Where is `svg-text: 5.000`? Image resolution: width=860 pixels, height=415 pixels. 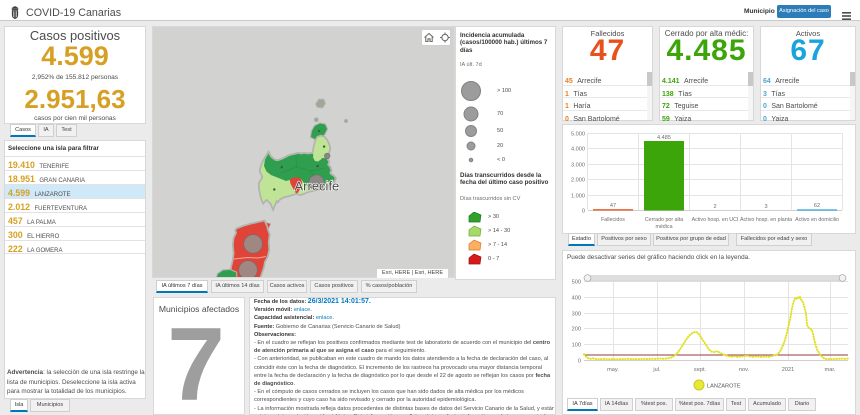 svg-text: 5.000 is located at coordinates (578, 135).